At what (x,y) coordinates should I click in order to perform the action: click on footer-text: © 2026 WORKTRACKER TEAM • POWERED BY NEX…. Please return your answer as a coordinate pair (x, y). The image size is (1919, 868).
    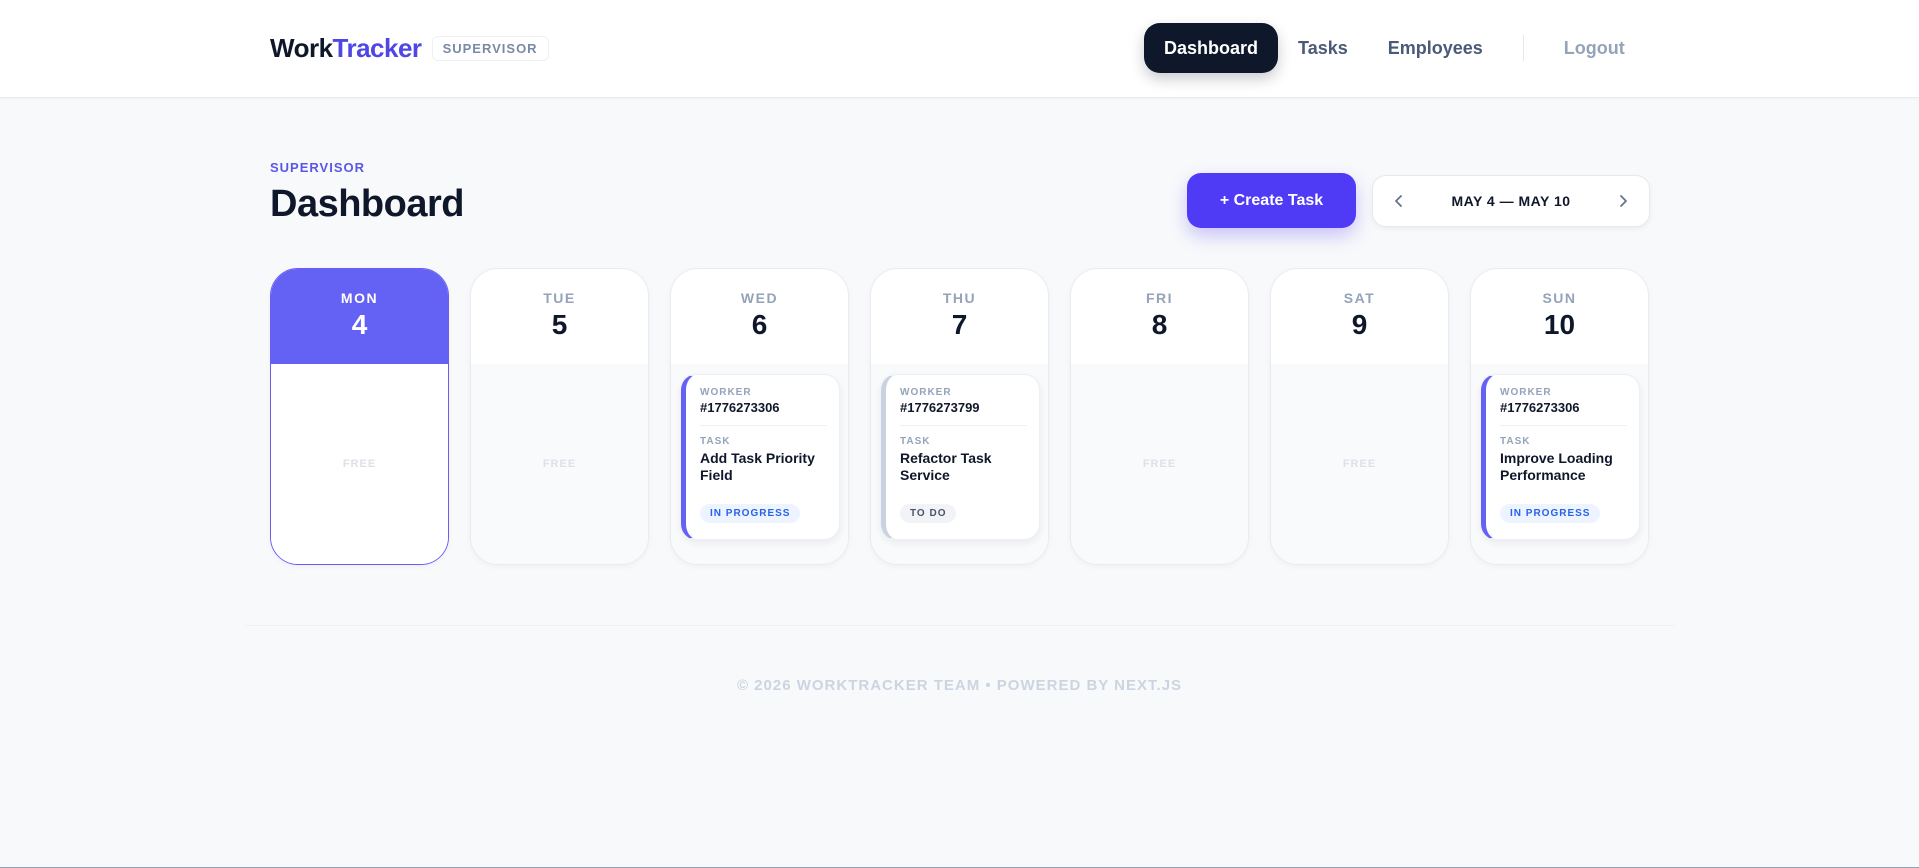
    Looking at the image, I should click on (959, 685).